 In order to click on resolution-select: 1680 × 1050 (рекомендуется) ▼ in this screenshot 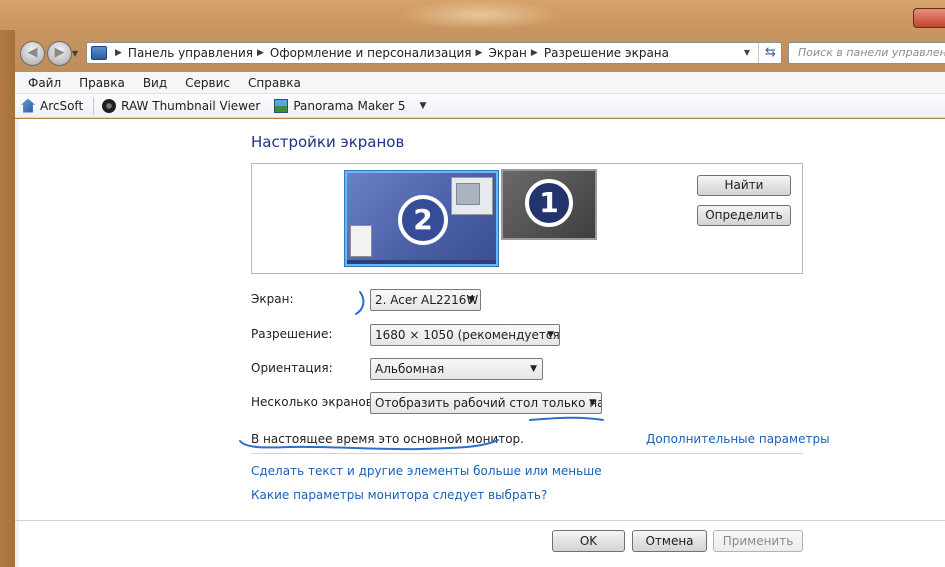, I will do `click(465, 335)`.